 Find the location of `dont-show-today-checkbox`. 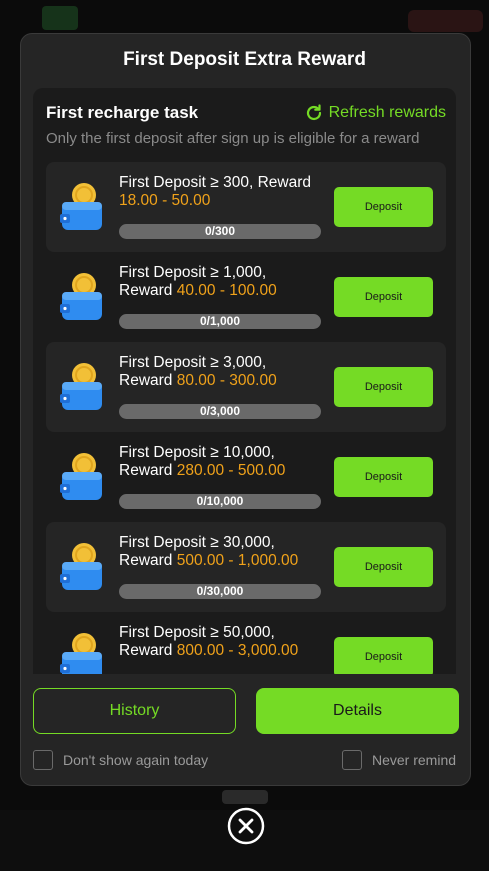

dont-show-today-checkbox is located at coordinates (43, 760).